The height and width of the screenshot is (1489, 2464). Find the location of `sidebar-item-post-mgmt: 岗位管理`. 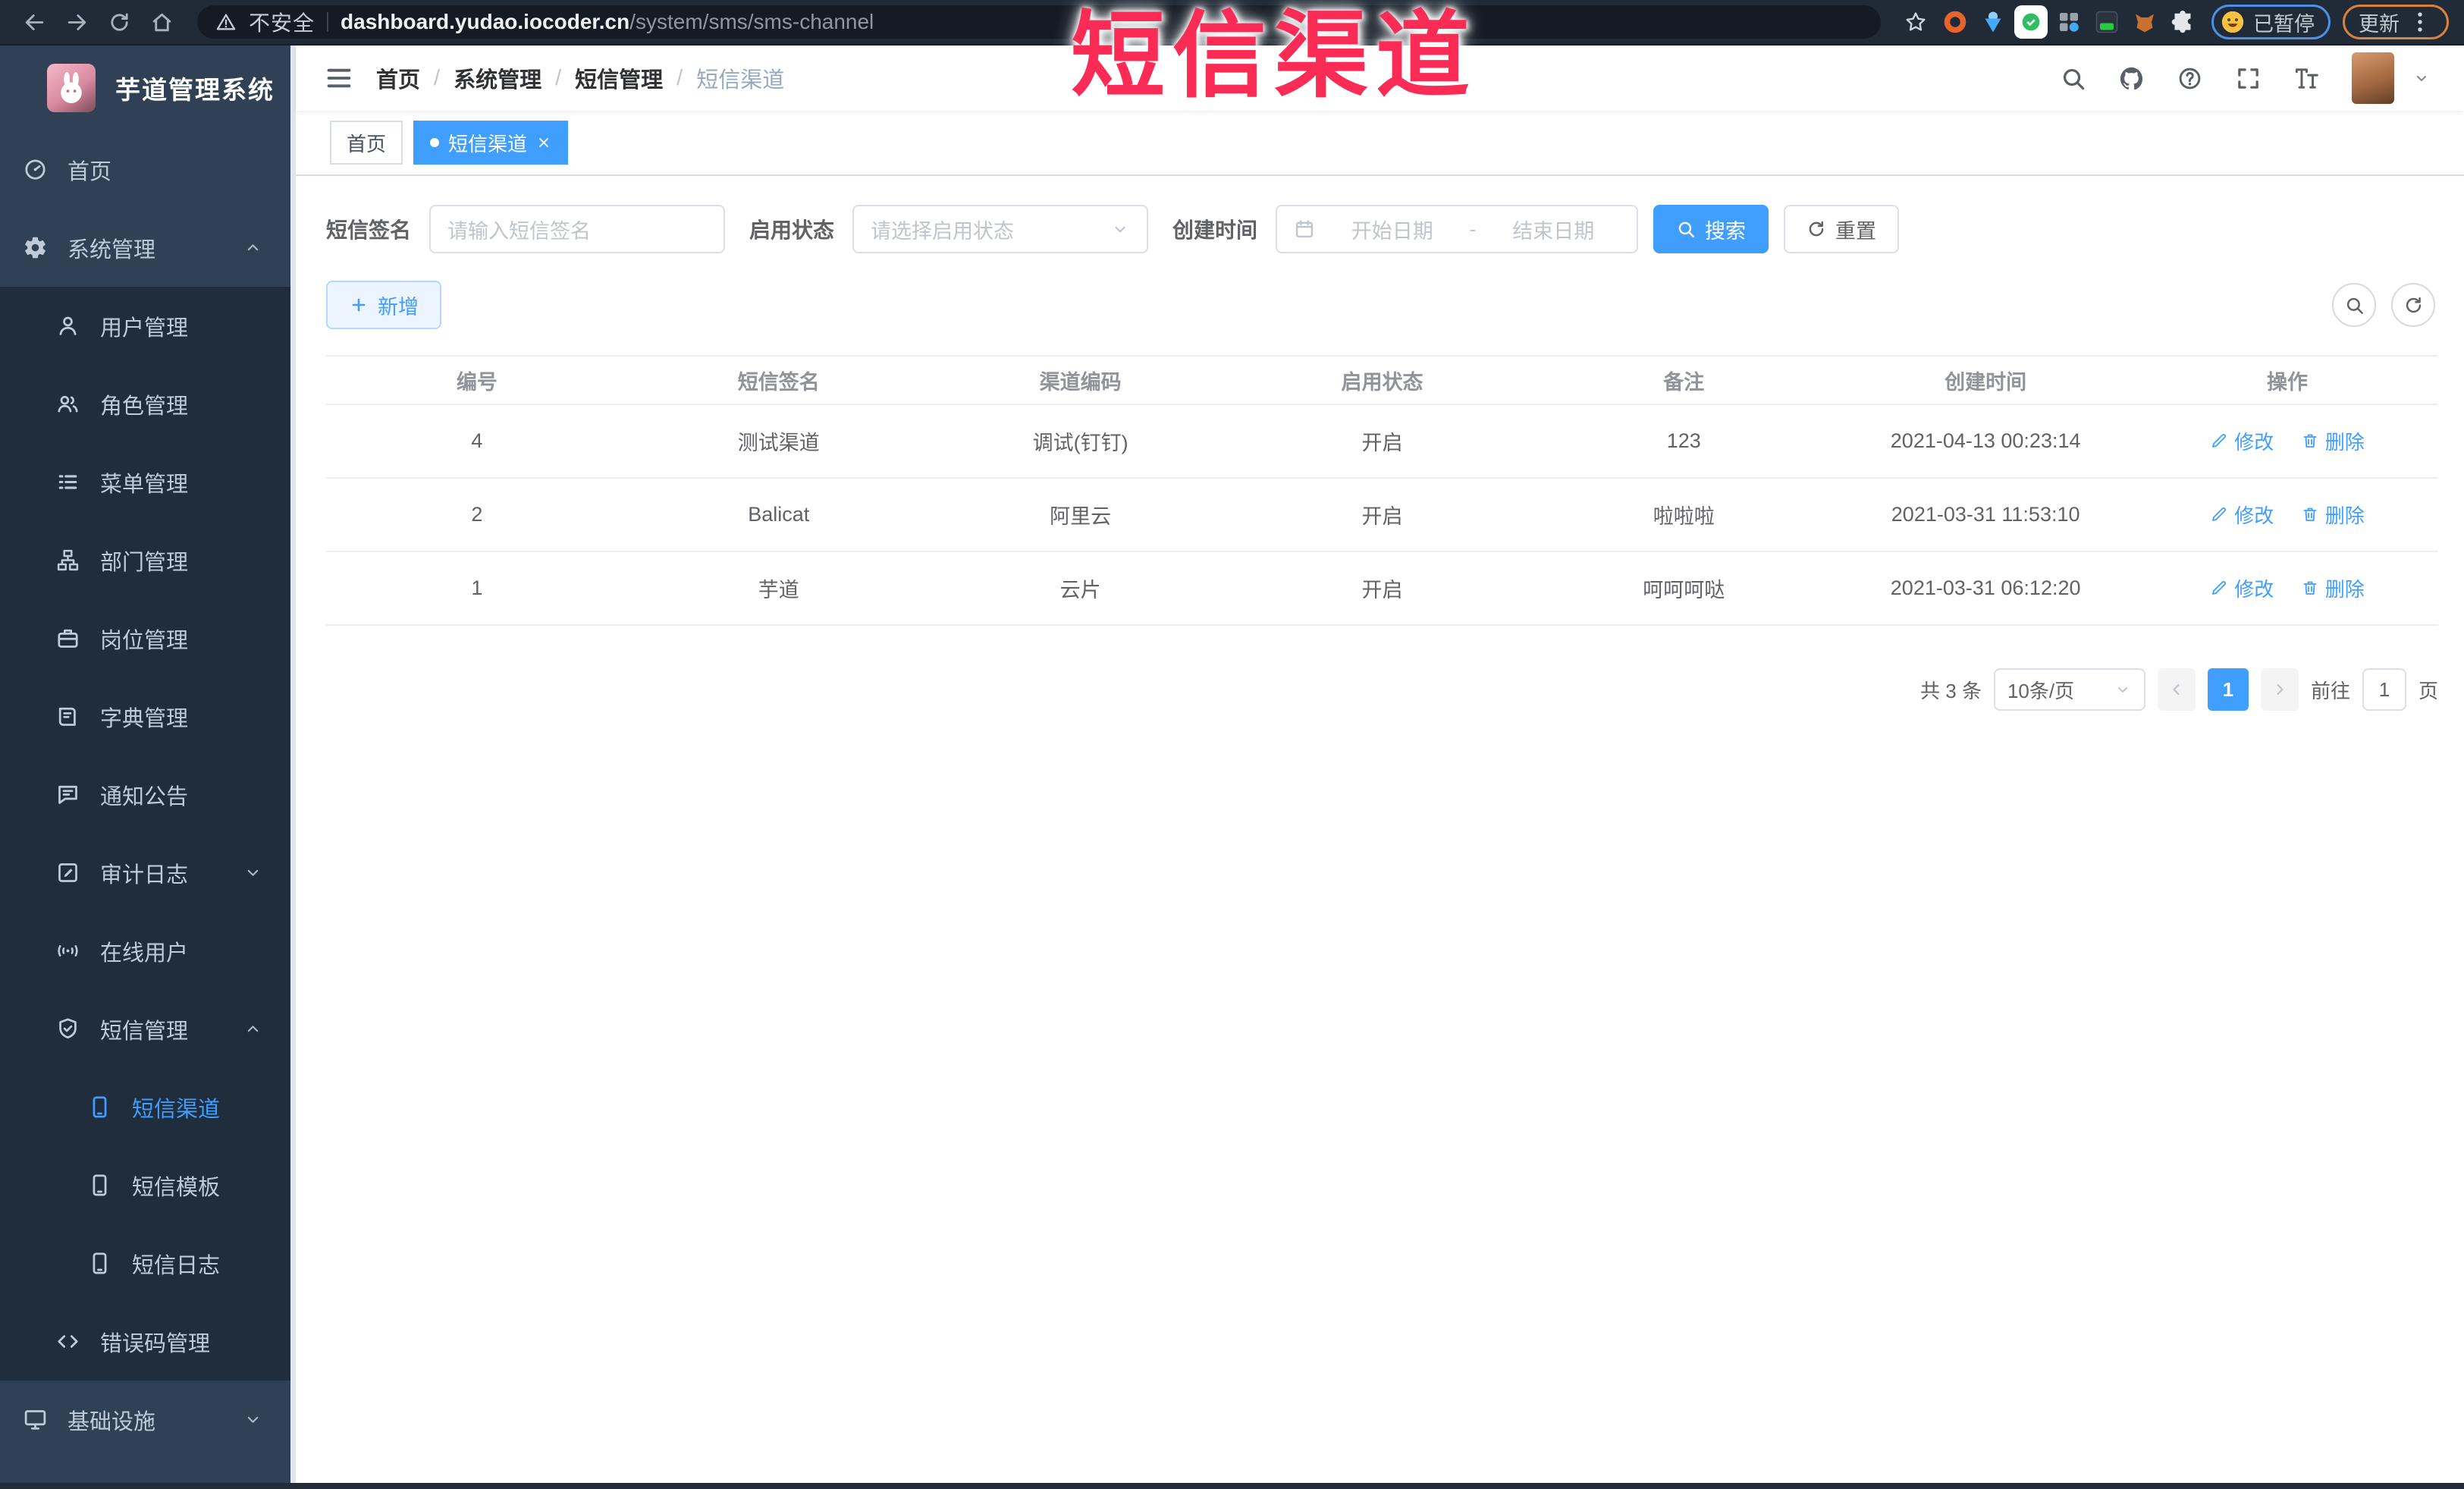

sidebar-item-post-mgmt: 岗位管理 is located at coordinates (148, 638).